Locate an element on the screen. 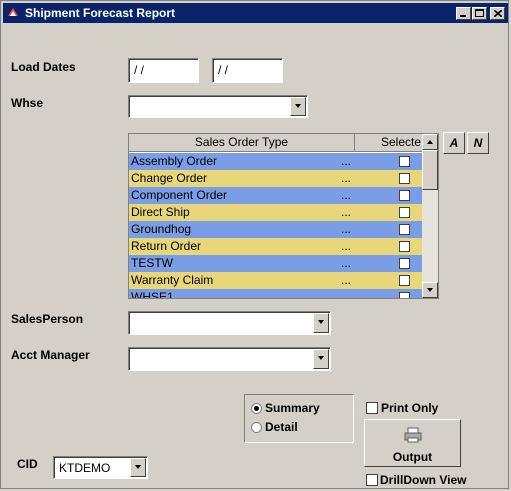  sales-order-type-cell: Direct Ship is located at coordinates (160, 212).